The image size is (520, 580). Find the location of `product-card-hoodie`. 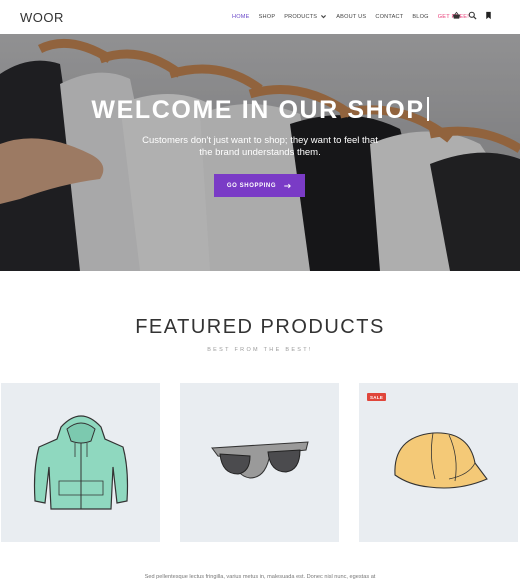

product-card-hoodie is located at coordinates (80, 462).